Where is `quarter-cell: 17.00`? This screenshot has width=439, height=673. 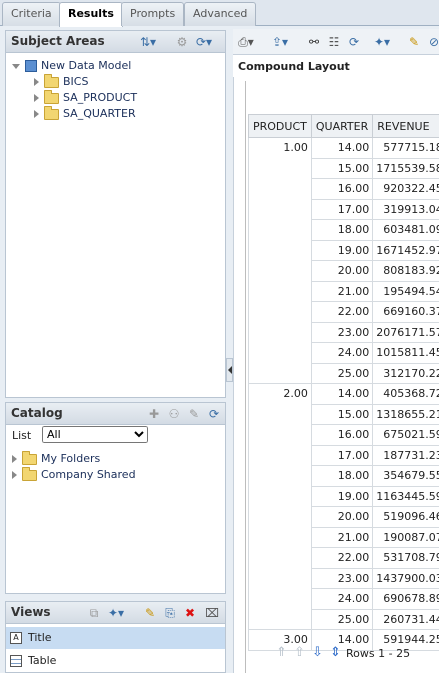
quarter-cell: 17.00 is located at coordinates (342, 455).